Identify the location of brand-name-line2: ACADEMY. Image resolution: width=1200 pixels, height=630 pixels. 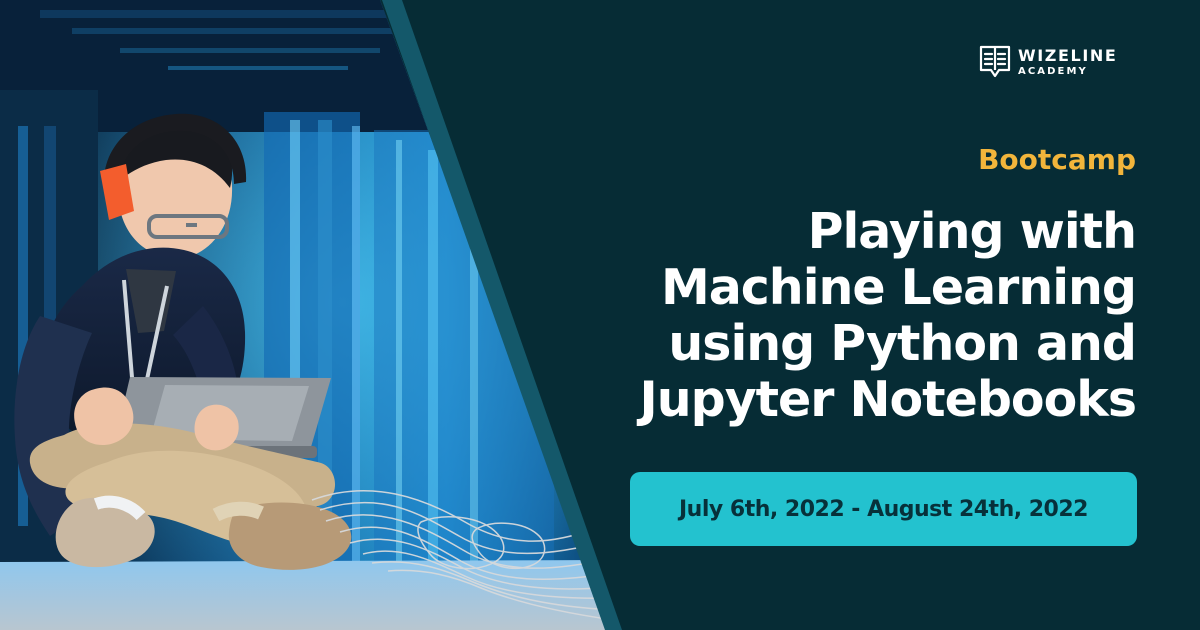
(1053, 71).